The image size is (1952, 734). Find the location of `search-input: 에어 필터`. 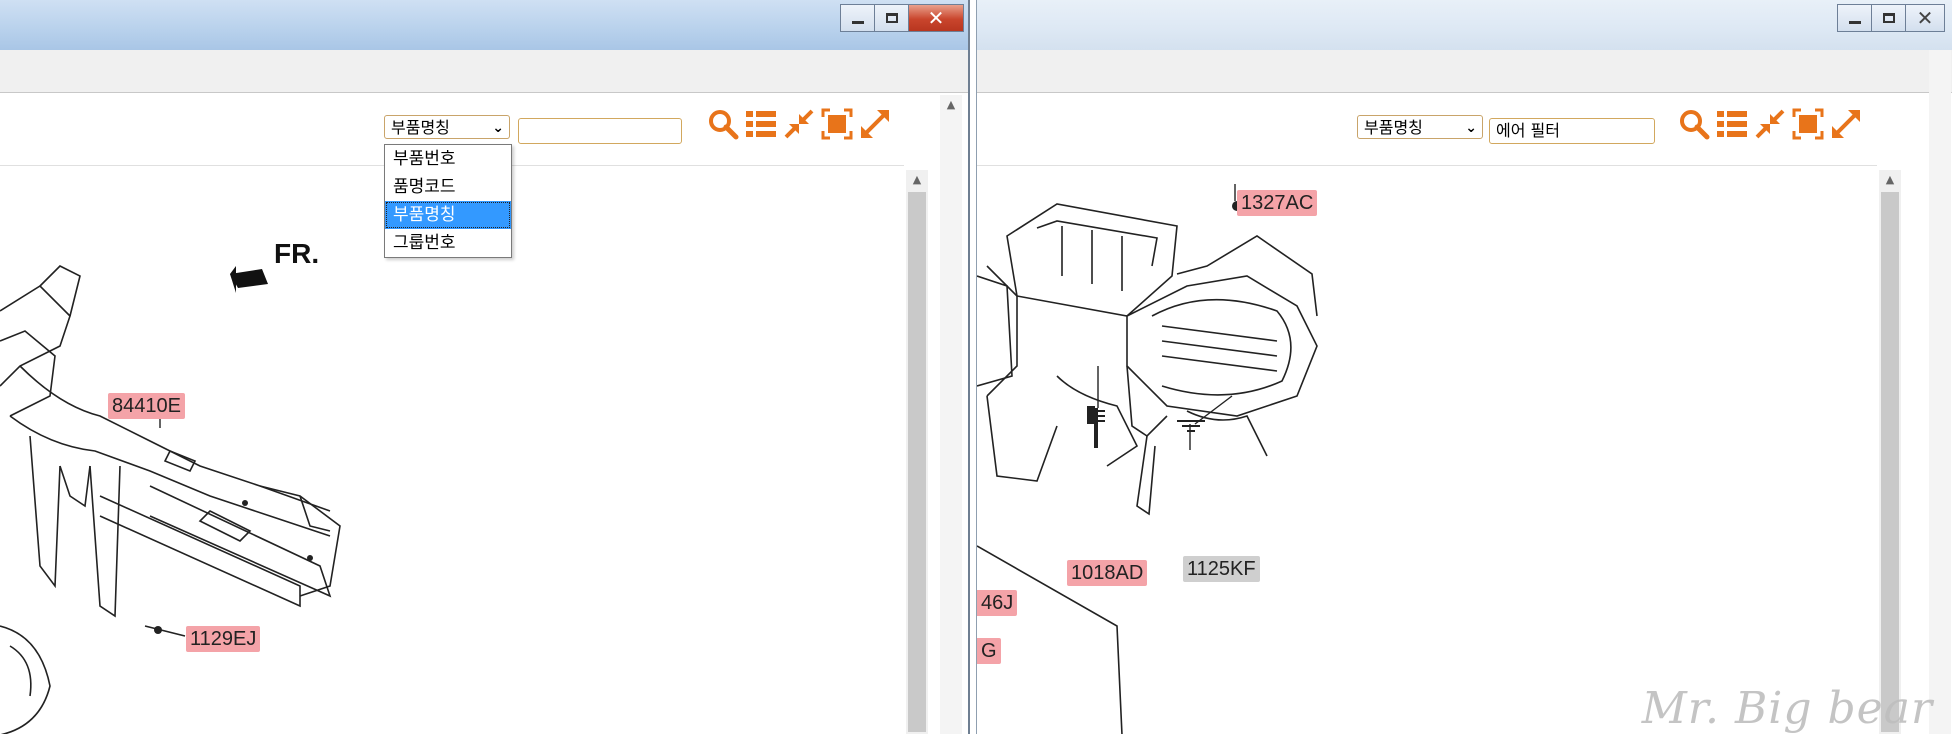

search-input: 에어 필터 is located at coordinates (1572, 131).